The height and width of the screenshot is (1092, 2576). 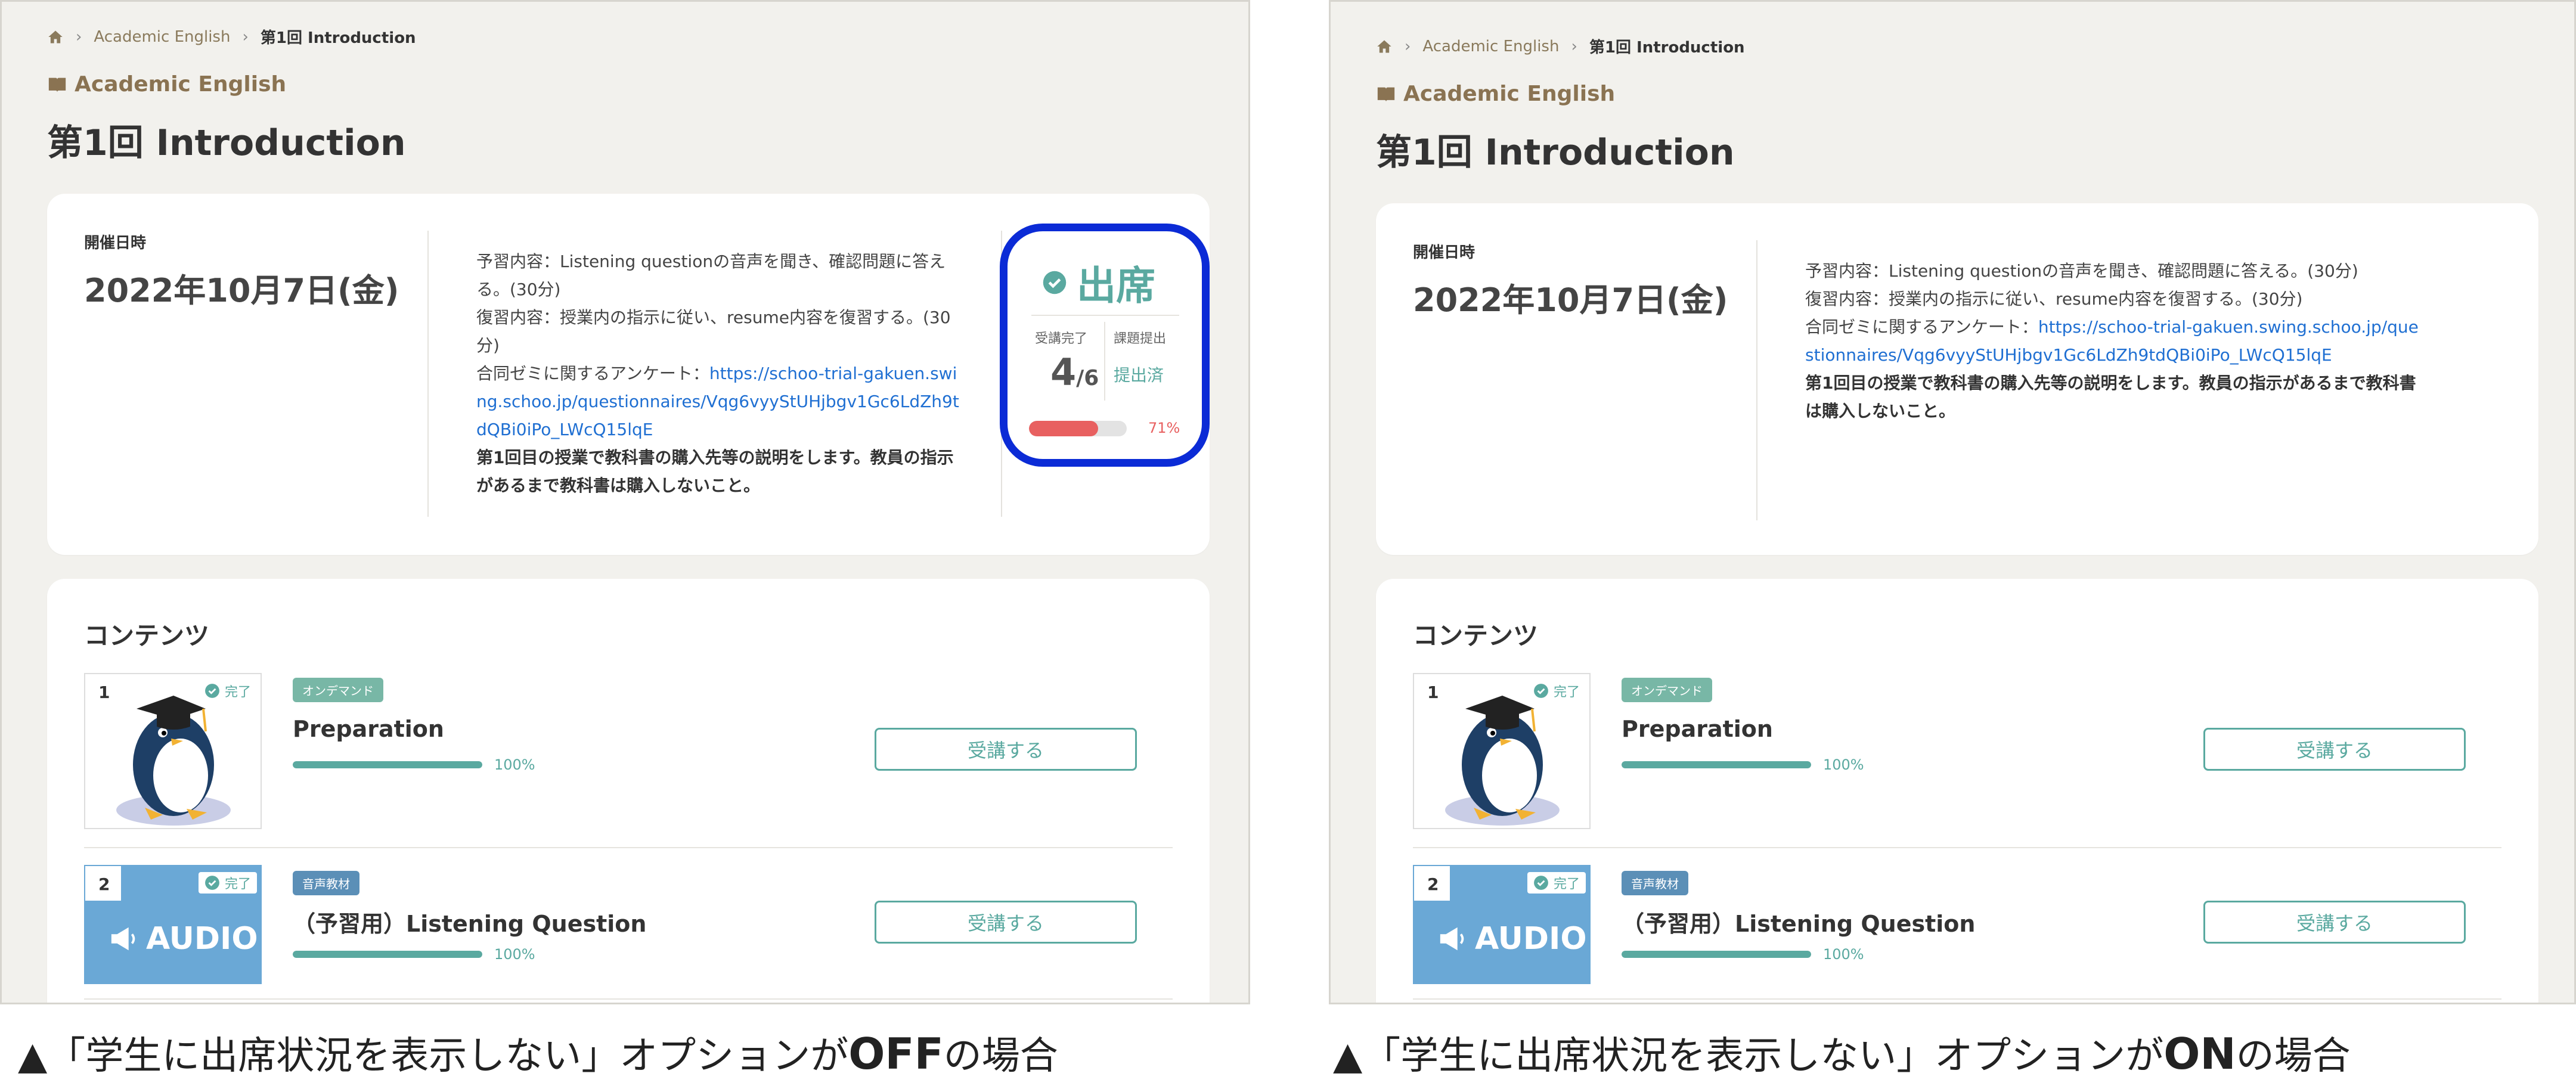 What do you see at coordinates (1139, 375) in the screenshot?
I see `assignment-status: 提出済` at bounding box center [1139, 375].